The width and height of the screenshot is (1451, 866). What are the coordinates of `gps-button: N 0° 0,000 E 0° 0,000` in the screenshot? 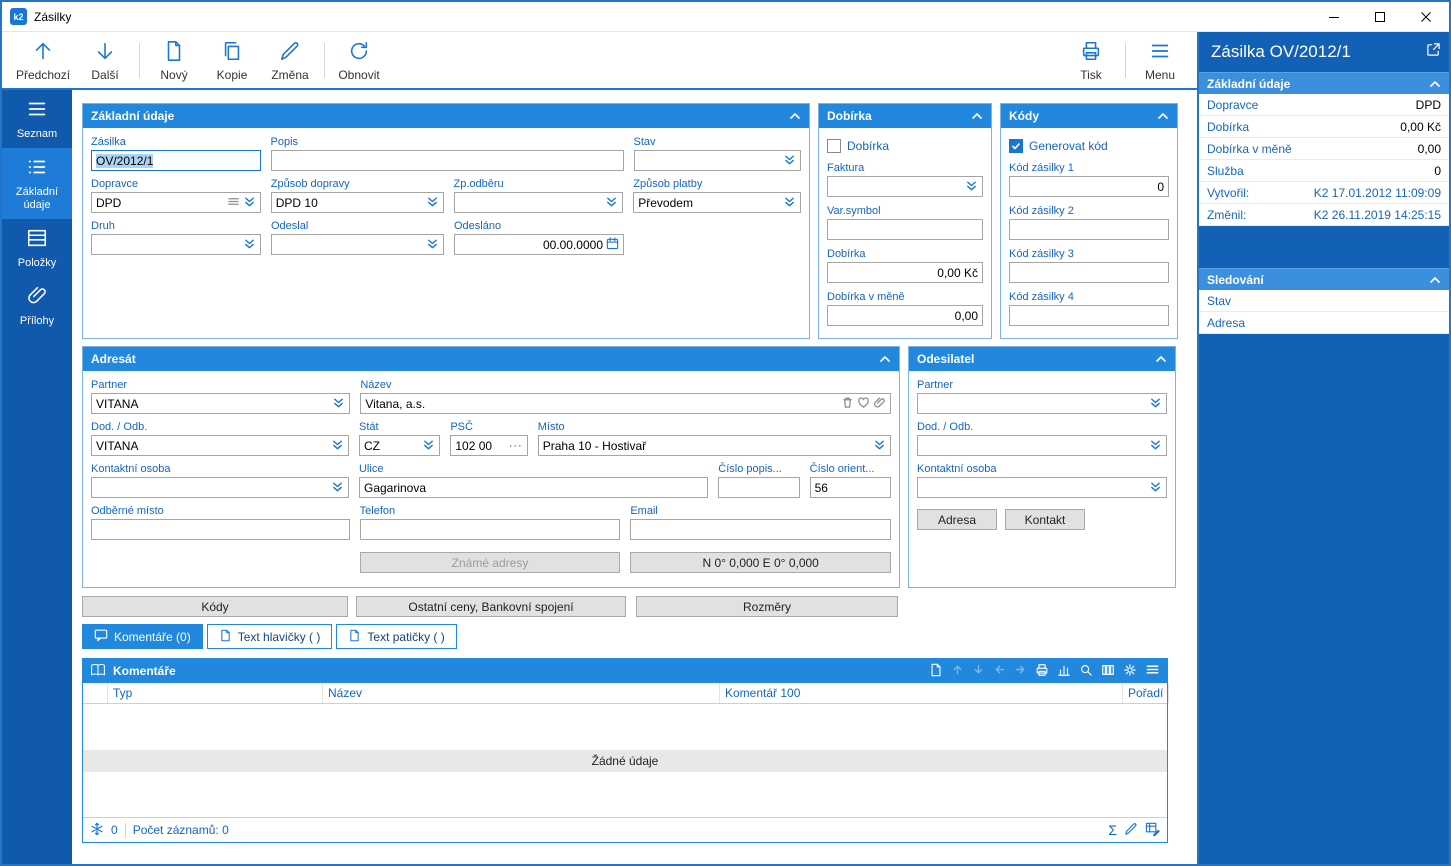 It's located at (761, 562).